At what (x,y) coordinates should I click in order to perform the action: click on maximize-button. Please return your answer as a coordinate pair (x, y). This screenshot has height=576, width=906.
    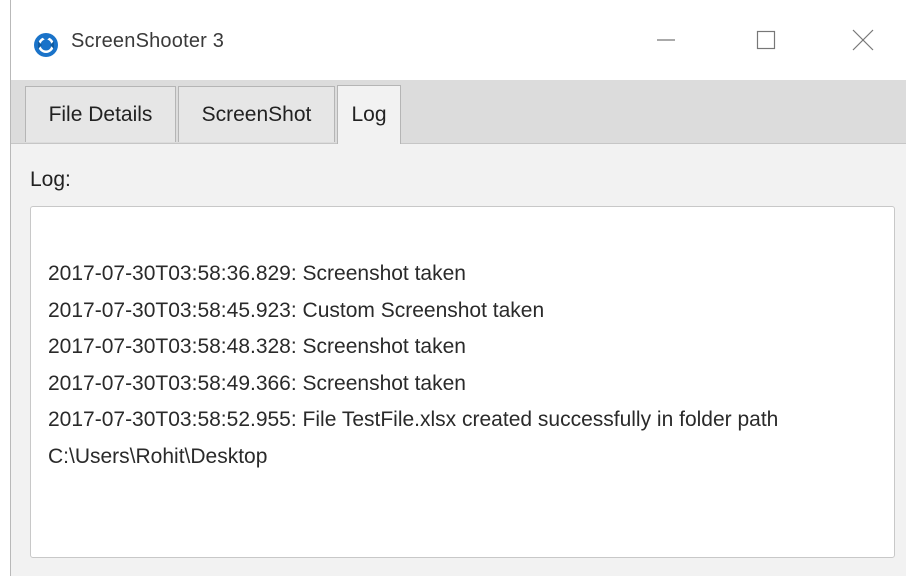
    Looking at the image, I should click on (766, 42).